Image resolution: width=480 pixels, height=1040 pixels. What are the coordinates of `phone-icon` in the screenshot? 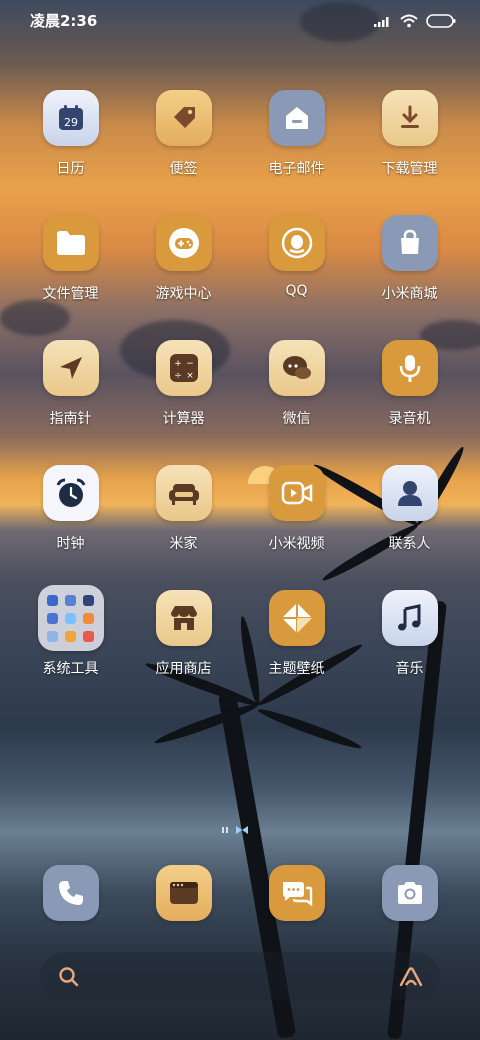 It's located at (70, 893).